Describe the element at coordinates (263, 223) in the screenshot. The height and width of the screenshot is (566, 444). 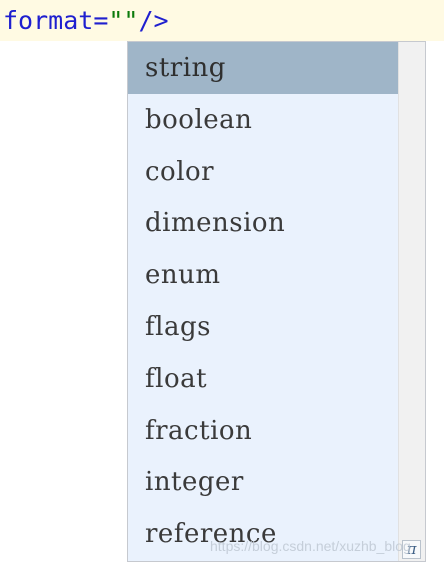
I see `autocomplete-item-dimension: dimension` at that location.